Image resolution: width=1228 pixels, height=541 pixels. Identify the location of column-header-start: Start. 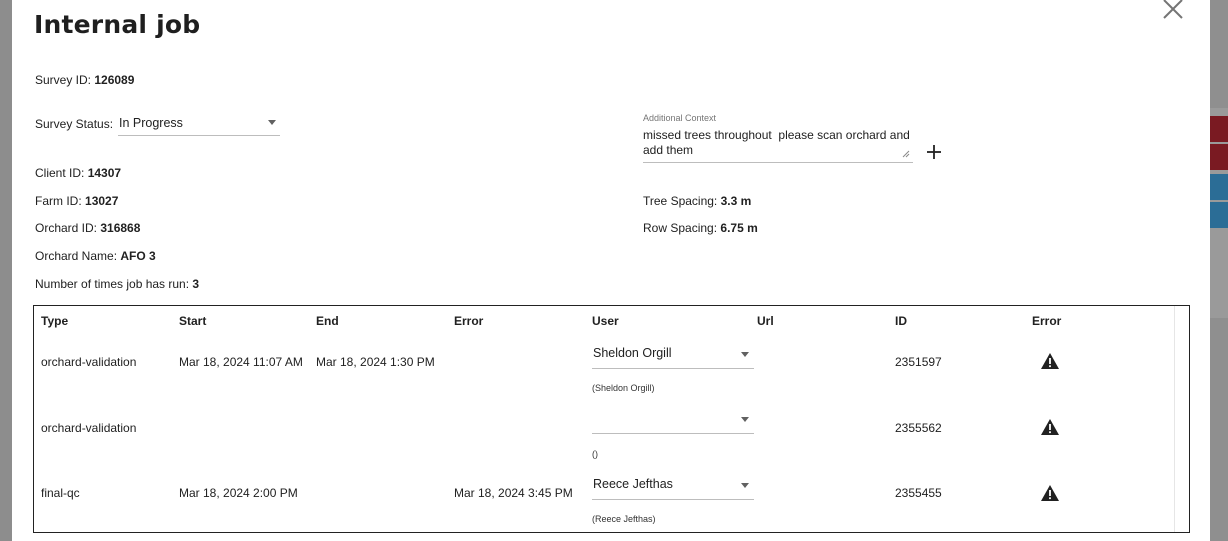
(193, 321).